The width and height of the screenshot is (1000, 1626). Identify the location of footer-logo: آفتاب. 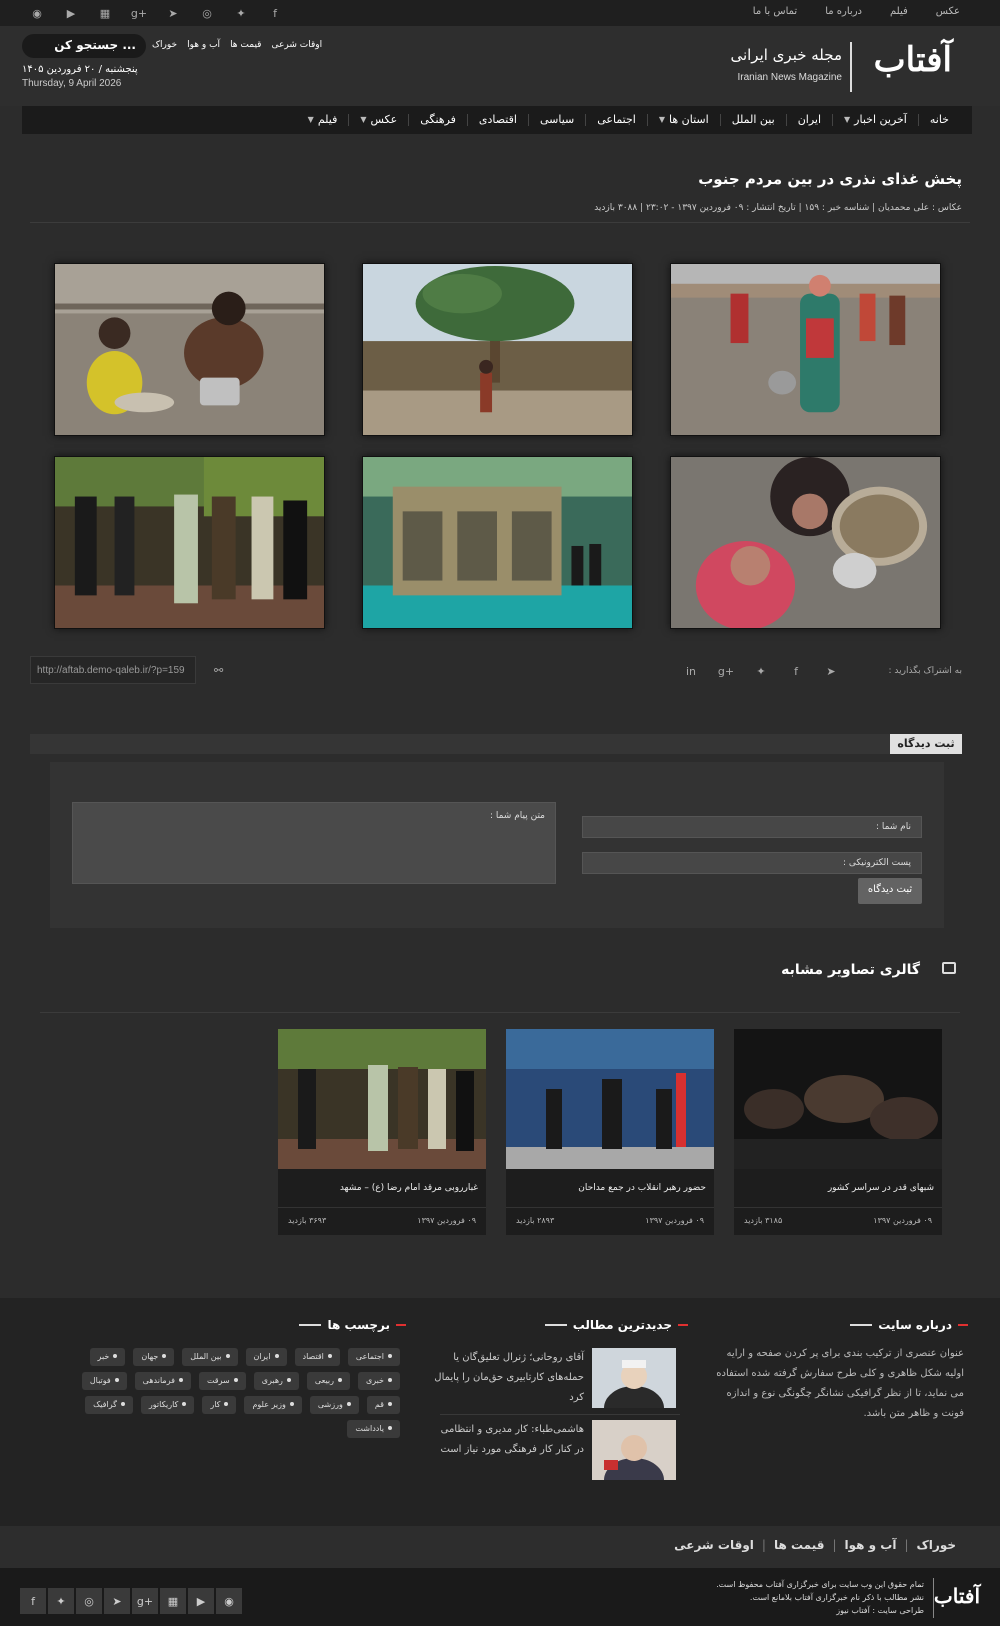
(957, 1596).